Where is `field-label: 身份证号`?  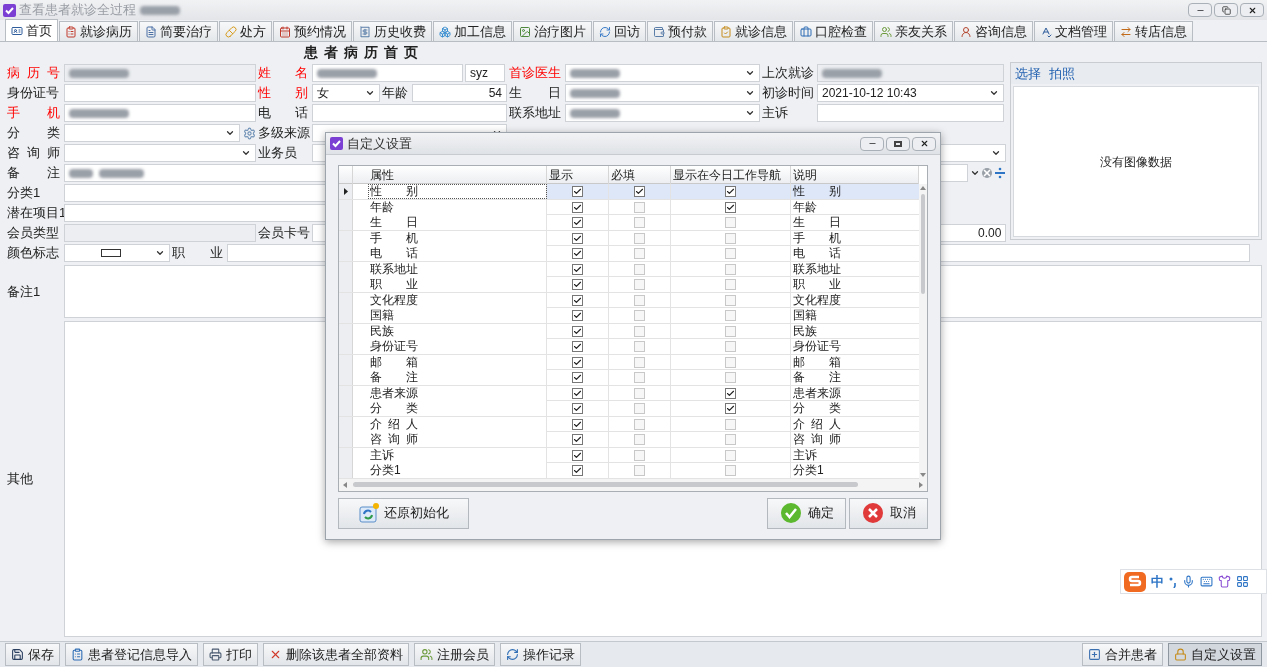 field-label: 身份证号 is located at coordinates (33, 93).